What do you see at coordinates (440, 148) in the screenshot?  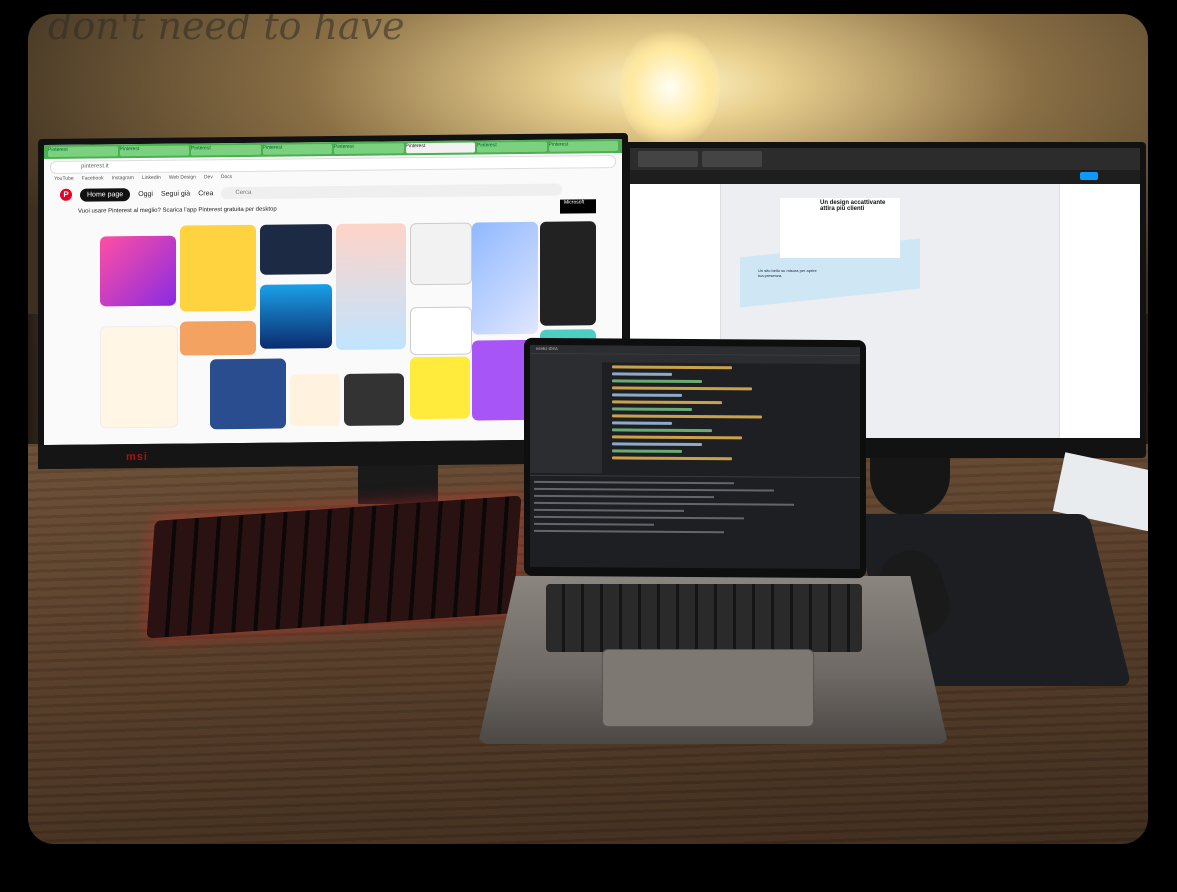 I see `browser-tab-active: Pinterest` at bounding box center [440, 148].